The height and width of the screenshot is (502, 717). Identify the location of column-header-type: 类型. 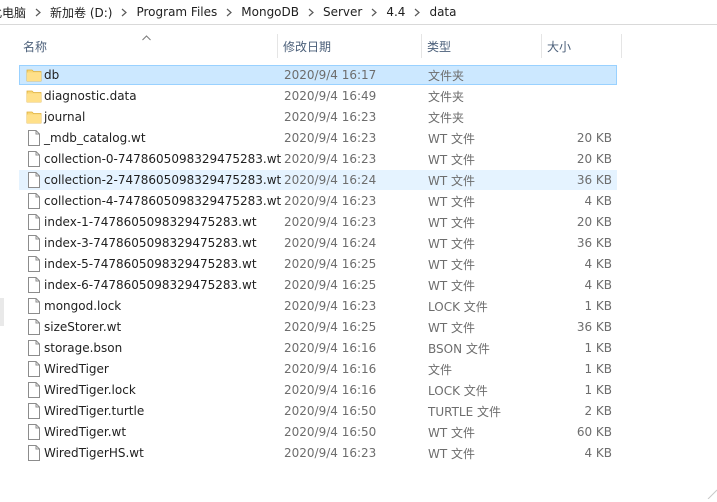
(482, 46).